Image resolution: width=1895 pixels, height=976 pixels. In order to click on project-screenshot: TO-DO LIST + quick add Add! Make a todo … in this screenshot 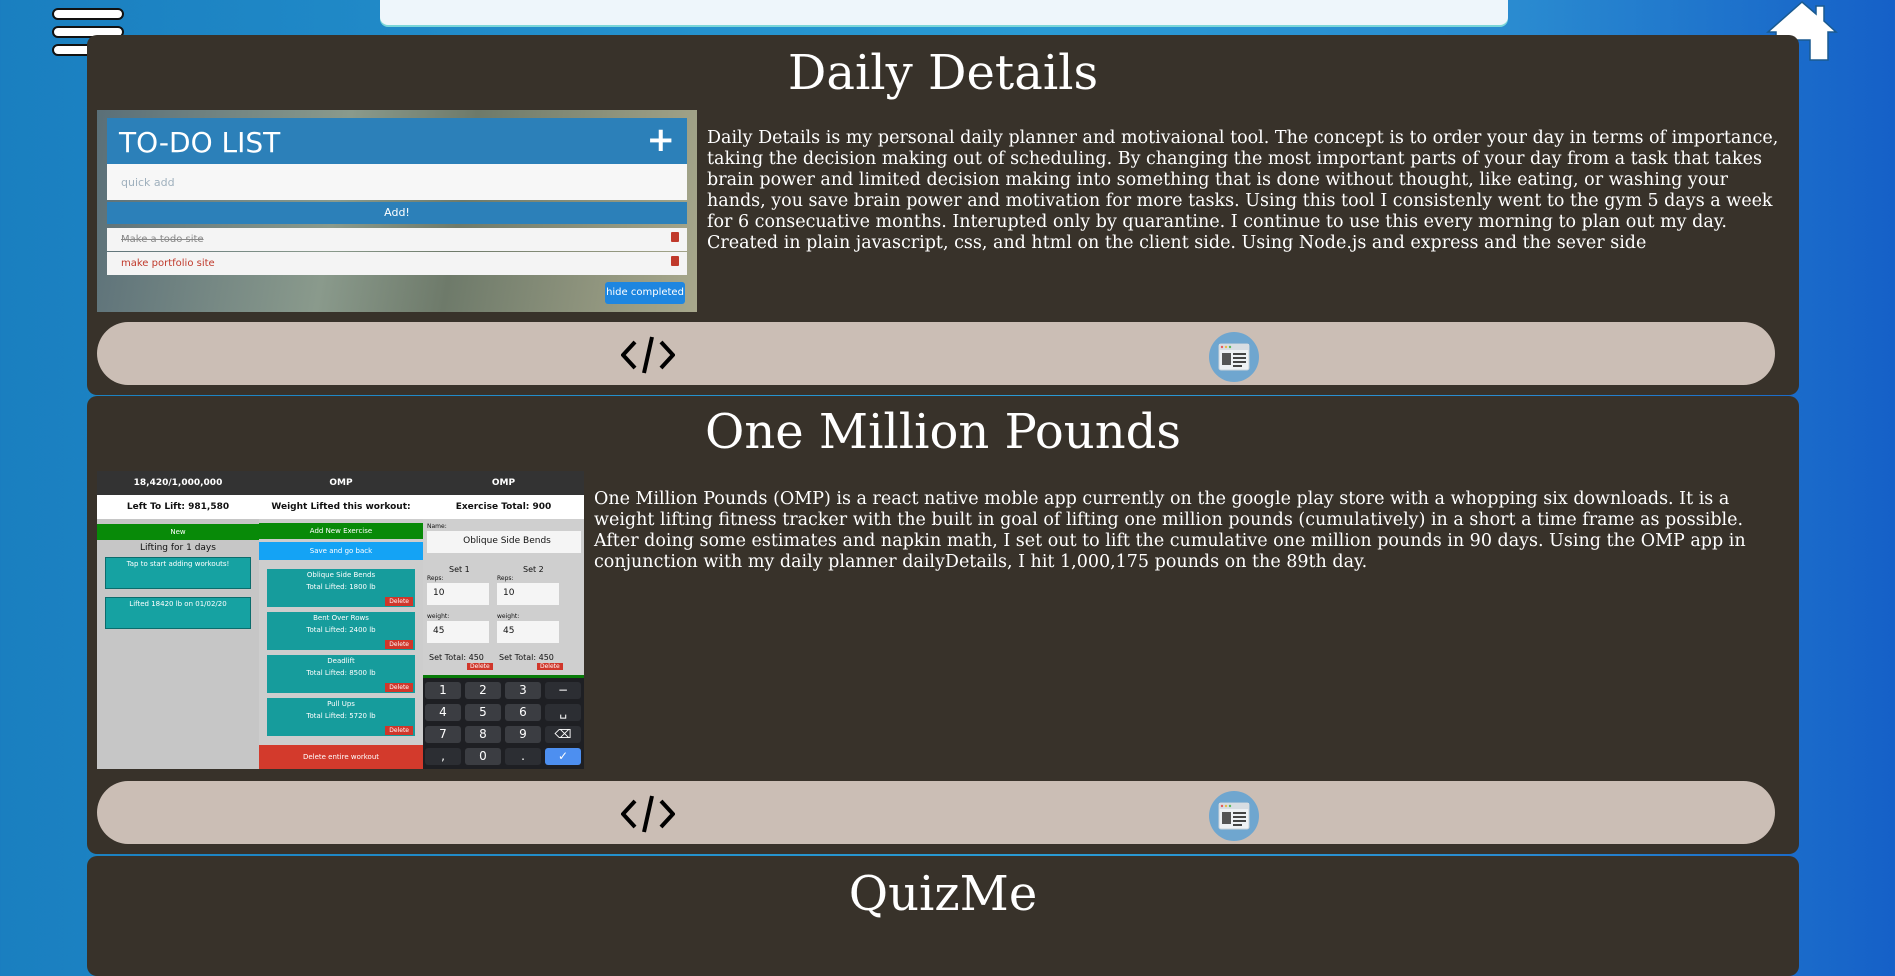, I will do `click(397, 211)`.